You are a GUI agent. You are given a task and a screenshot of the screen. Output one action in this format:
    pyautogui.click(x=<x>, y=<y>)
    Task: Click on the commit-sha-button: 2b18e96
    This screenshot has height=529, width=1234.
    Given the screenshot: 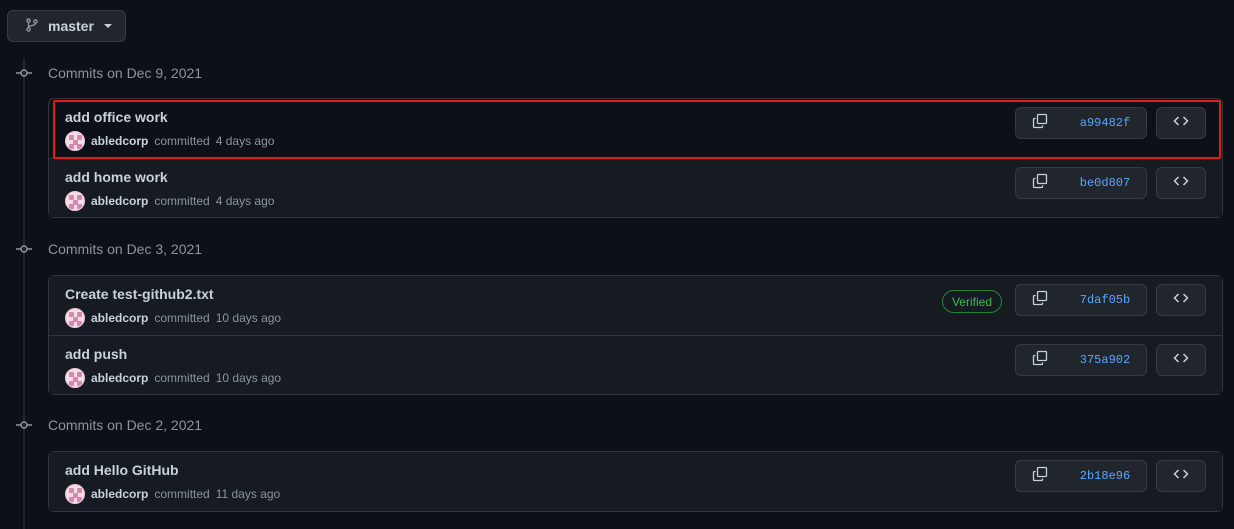 What is the action you would take?
    pyautogui.click(x=1105, y=476)
    